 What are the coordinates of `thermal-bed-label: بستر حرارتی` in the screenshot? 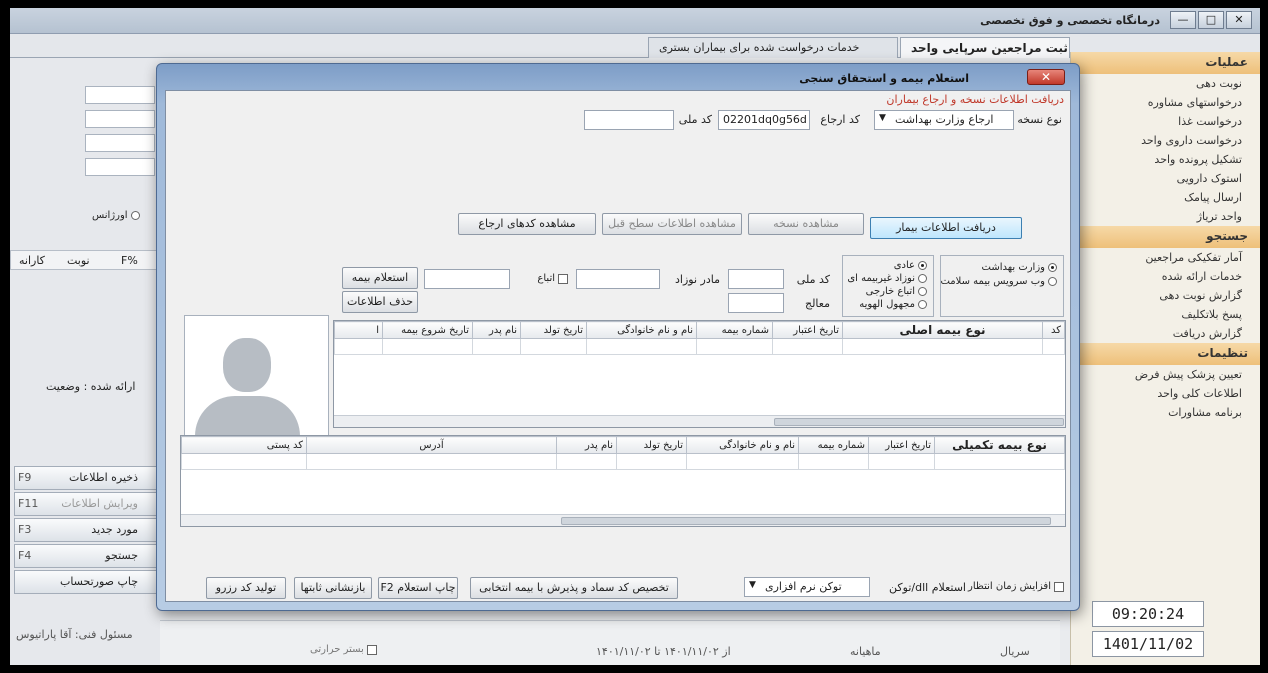 It's located at (337, 649).